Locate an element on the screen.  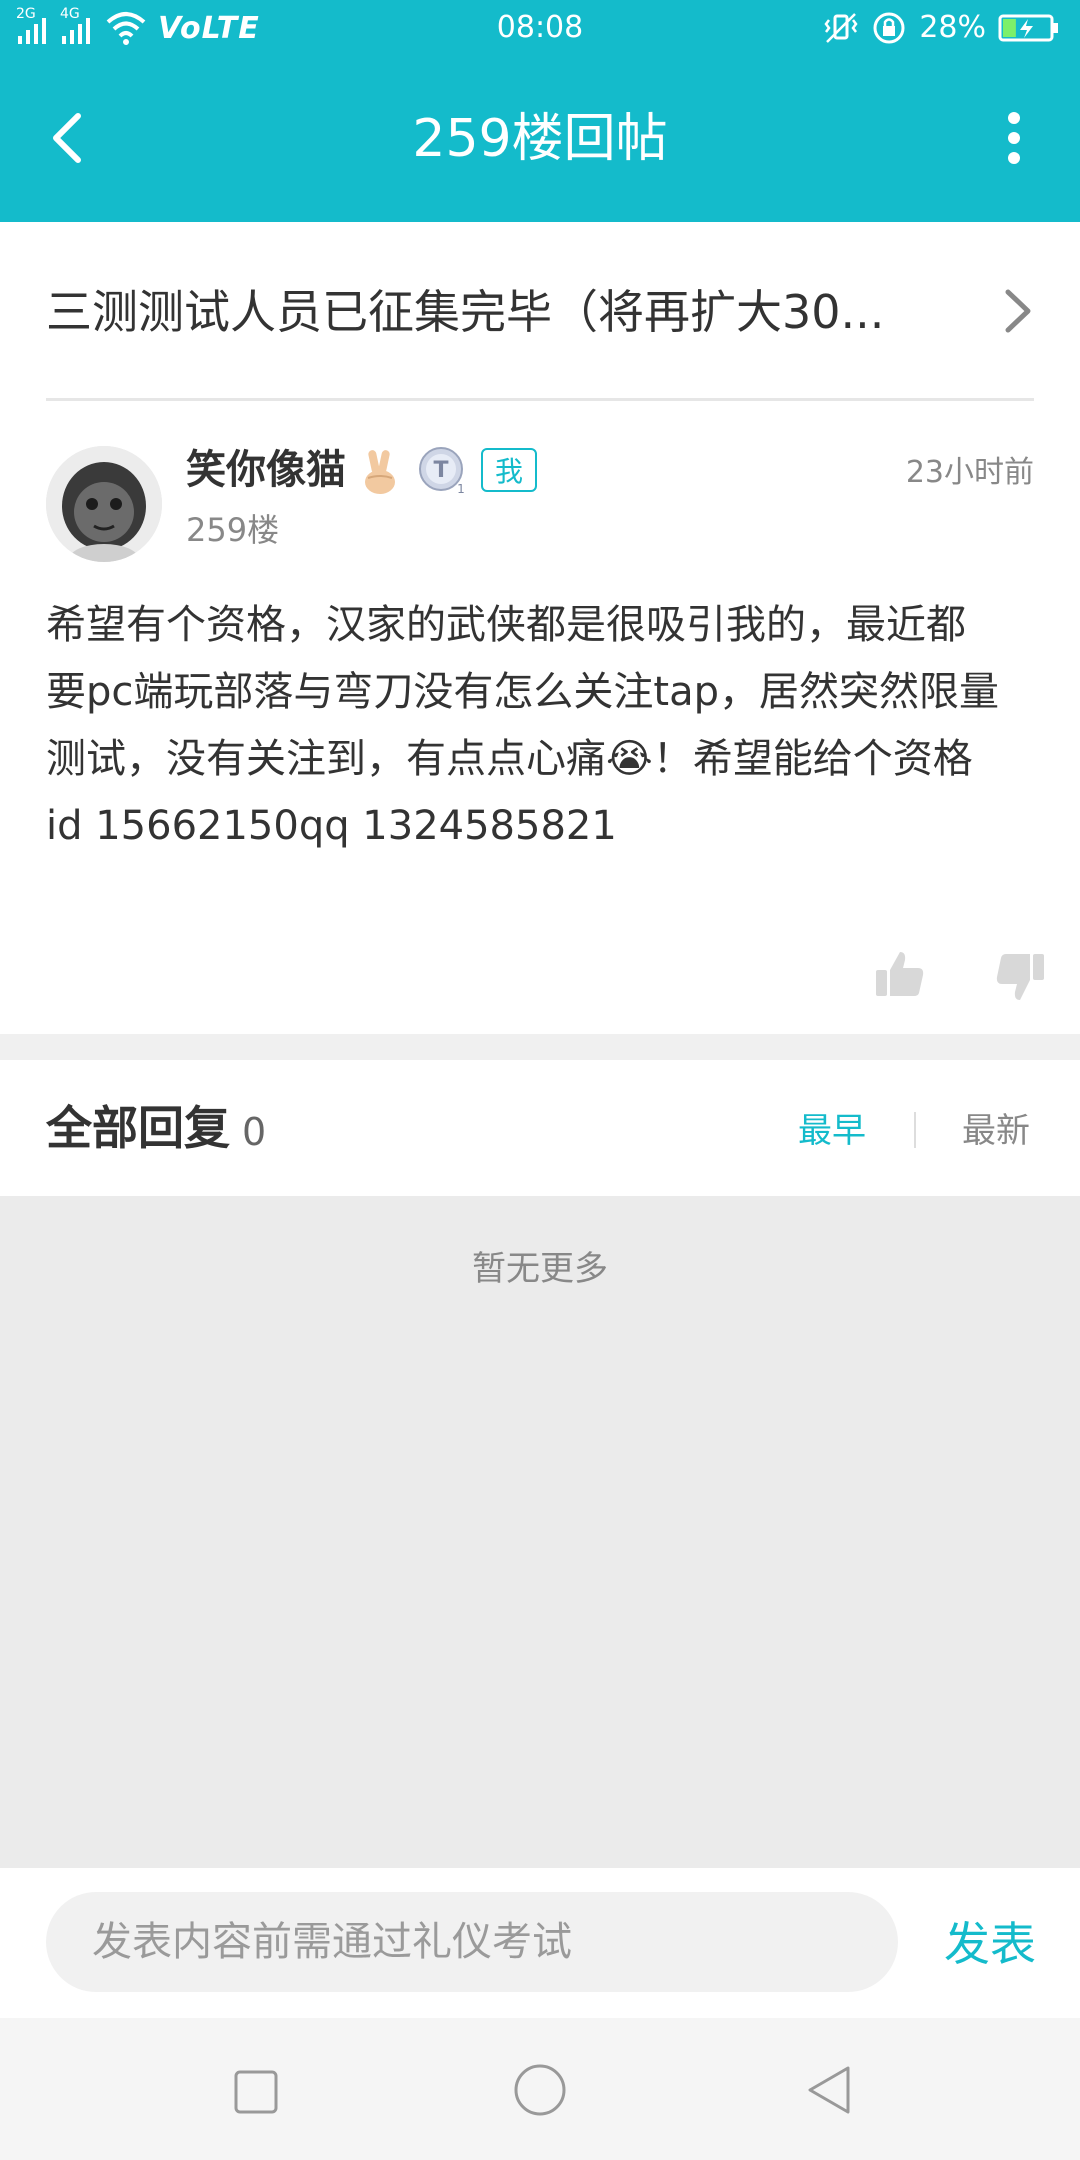
section-divider is located at coordinates (540, 1047).